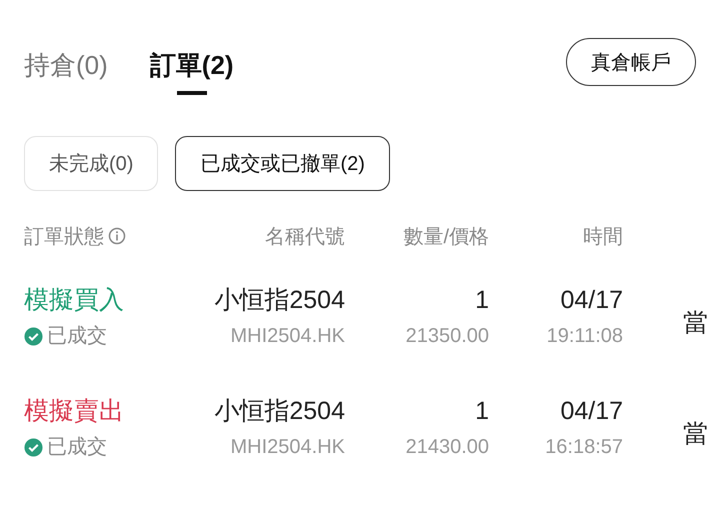  What do you see at coordinates (74, 411) in the screenshot?
I see `order-action: 模擬賣出` at bounding box center [74, 411].